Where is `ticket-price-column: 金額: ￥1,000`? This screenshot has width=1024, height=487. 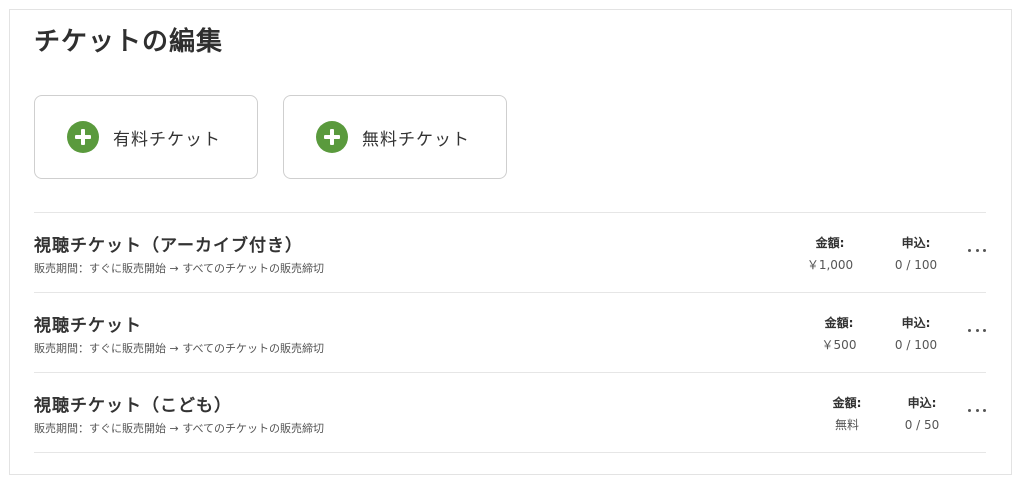 ticket-price-column: 金額: ￥1,000 is located at coordinates (830, 254).